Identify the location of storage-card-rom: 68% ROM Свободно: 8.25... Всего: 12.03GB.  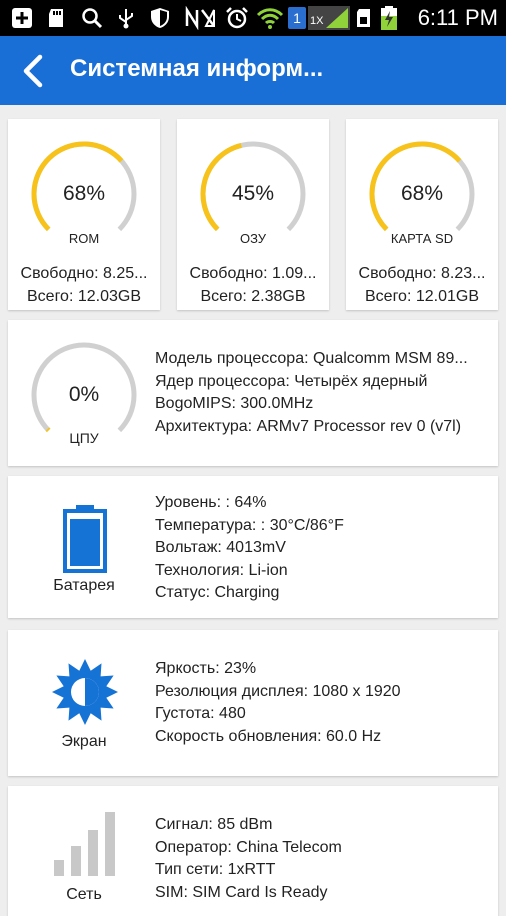
(84, 214).